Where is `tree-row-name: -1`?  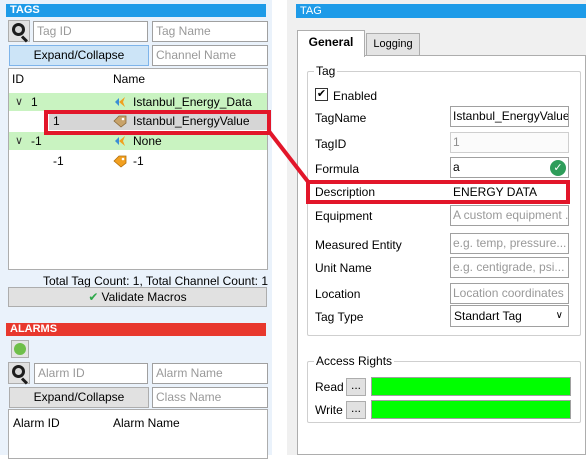
tree-row-name: -1 is located at coordinates (138, 161).